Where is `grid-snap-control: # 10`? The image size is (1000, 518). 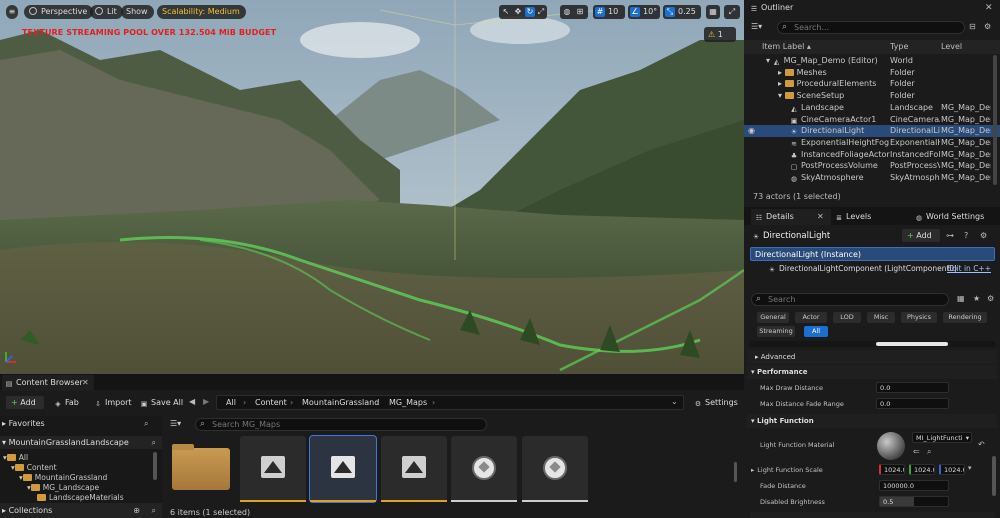
grid-snap-control: # 10 is located at coordinates (609, 12).